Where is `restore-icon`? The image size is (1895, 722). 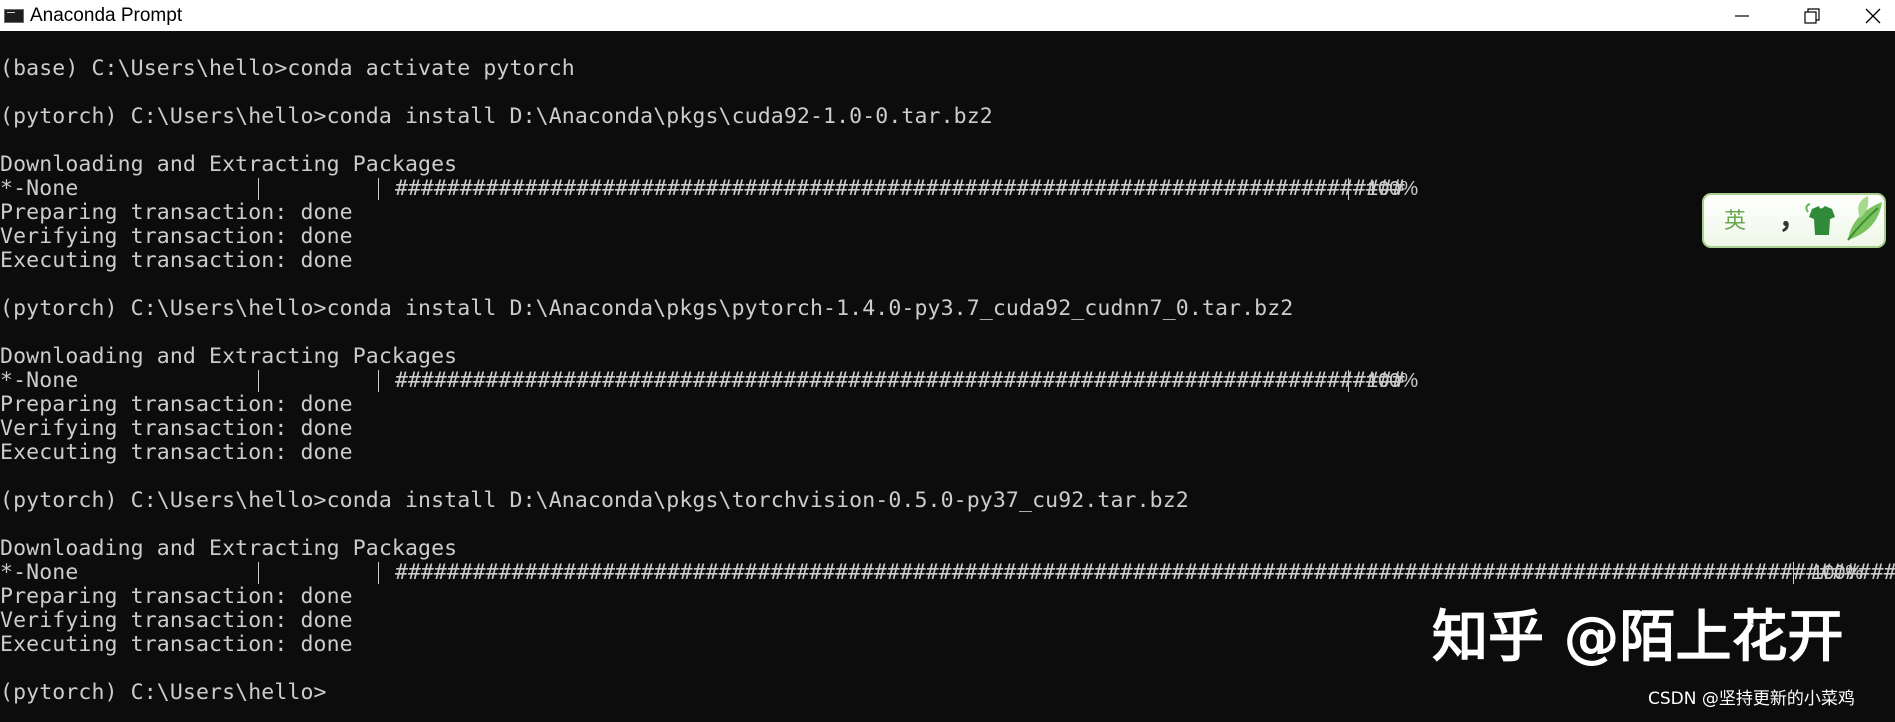
restore-icon is located at coordinates (1812, 15).